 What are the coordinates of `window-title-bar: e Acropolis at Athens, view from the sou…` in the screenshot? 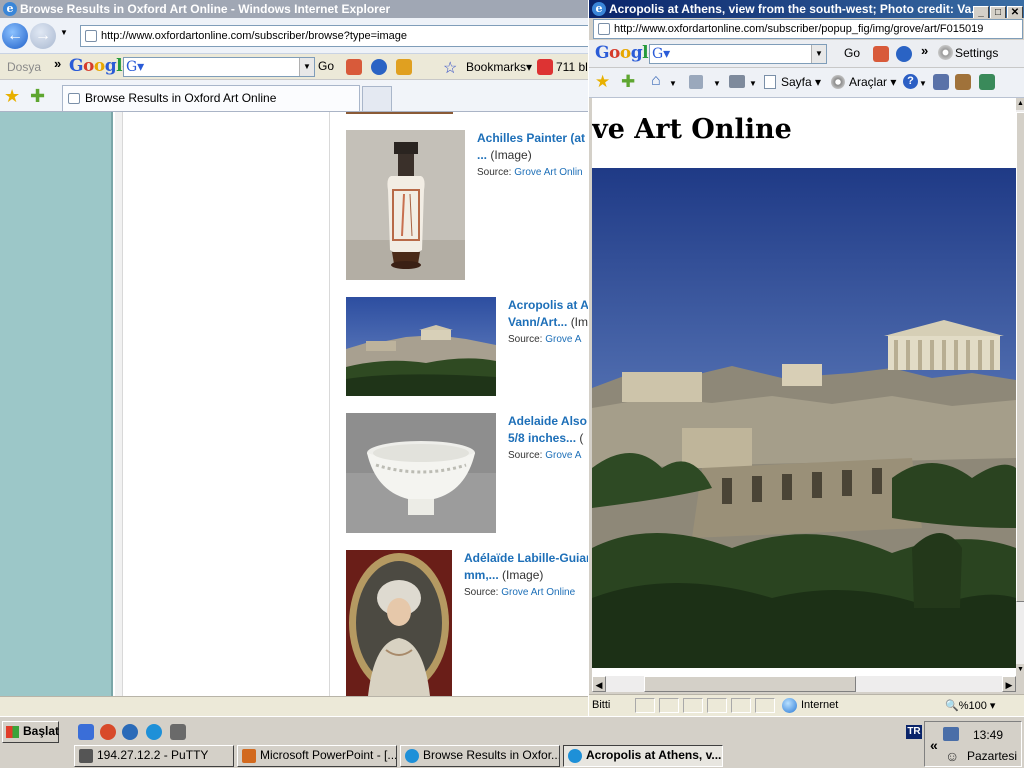 It's located at (806, 9).